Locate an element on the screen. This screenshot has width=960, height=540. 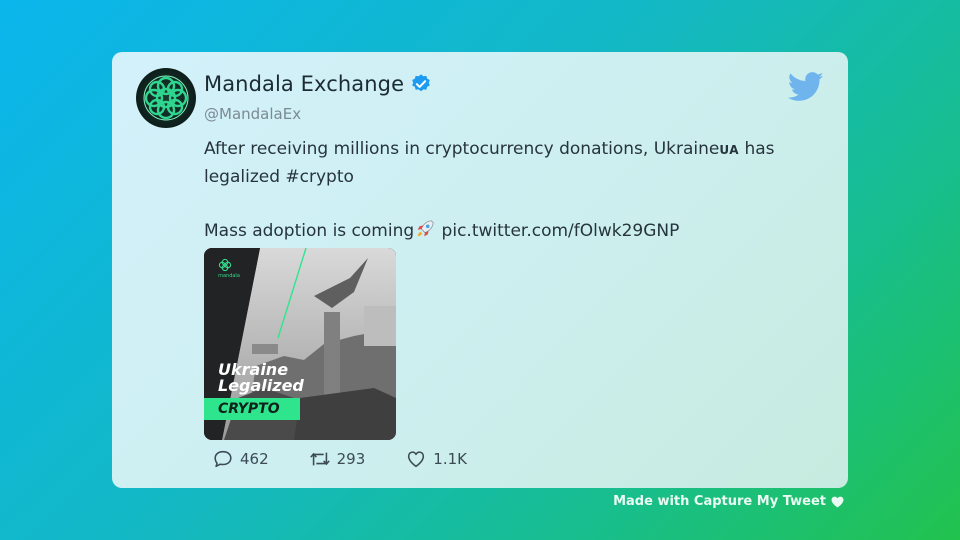
tweet-line-2: legalized #crypto is located at coordinates (279, 177).